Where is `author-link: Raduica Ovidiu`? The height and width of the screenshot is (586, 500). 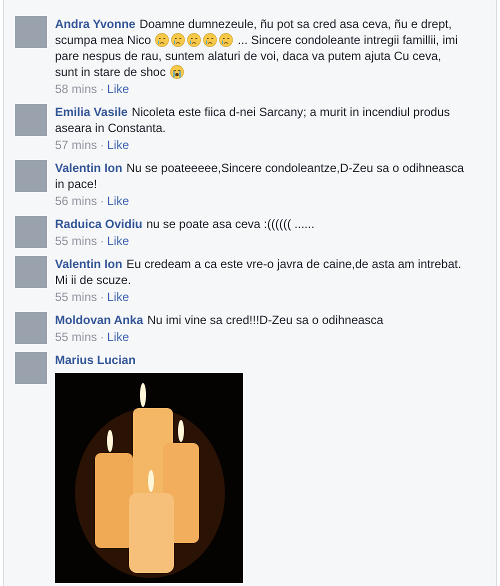 author-link: Raduica Ovidiu is located at coordinates (98, 224).